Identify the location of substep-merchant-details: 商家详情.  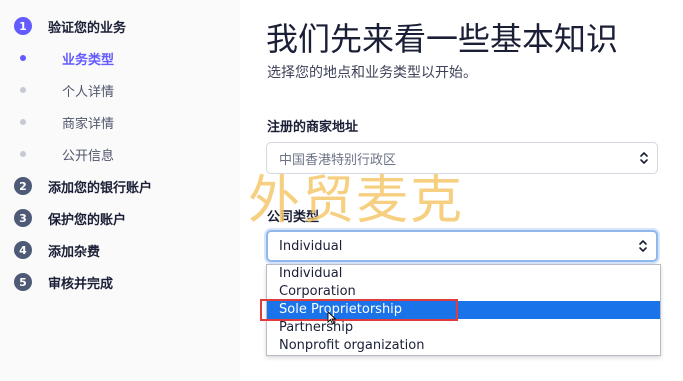
(67, 122).